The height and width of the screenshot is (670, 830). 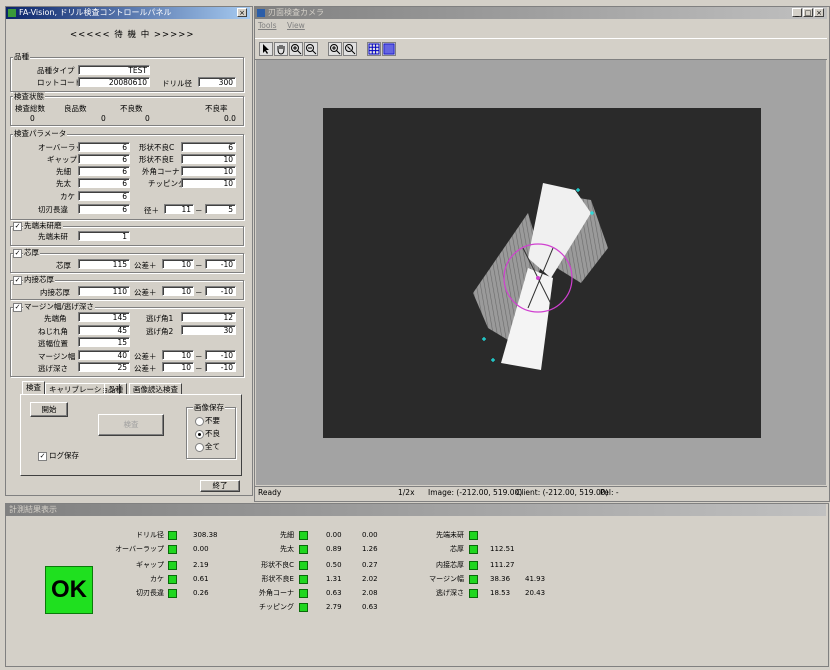 What do you see at coordinates (178, 355) in the screenshot?
I see `mw-tol-plus-field: 10` at bounding box center [178, 355].